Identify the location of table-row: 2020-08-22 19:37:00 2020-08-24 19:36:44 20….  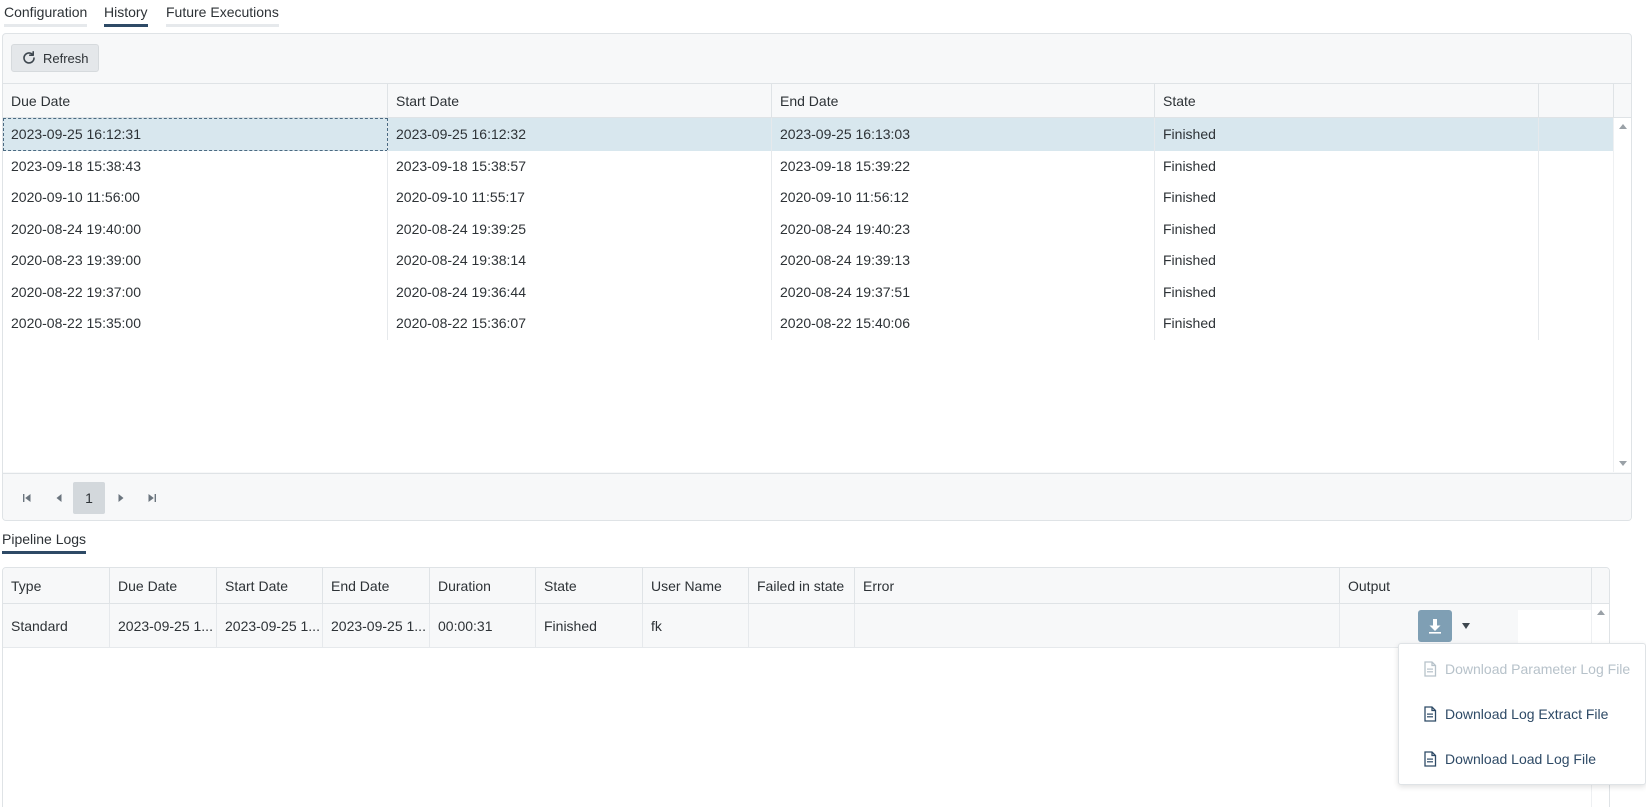
(809, 292).